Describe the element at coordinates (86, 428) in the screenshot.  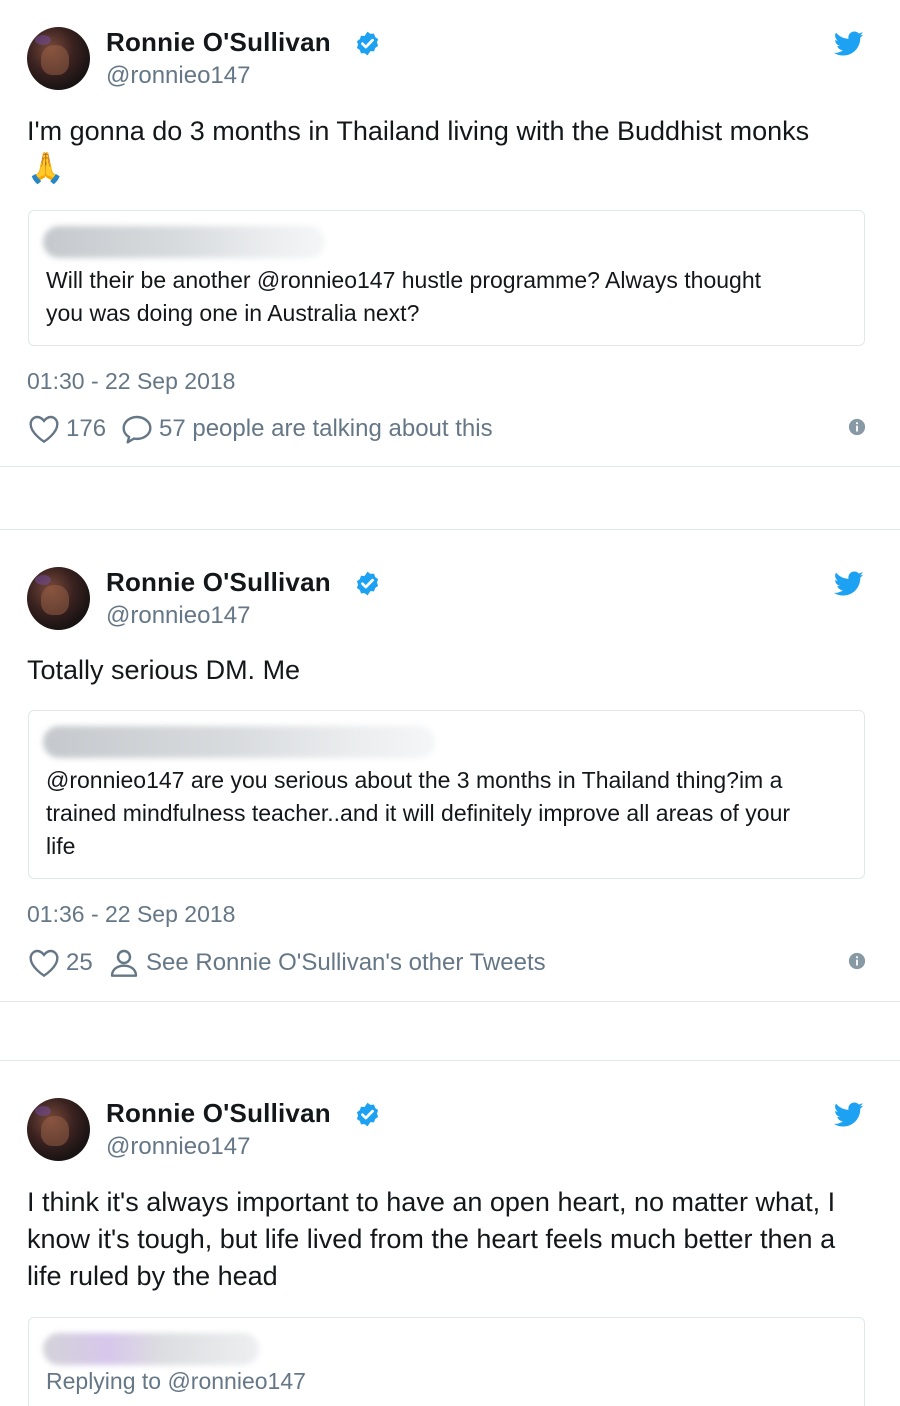
I see `like-count: 176` at that location.